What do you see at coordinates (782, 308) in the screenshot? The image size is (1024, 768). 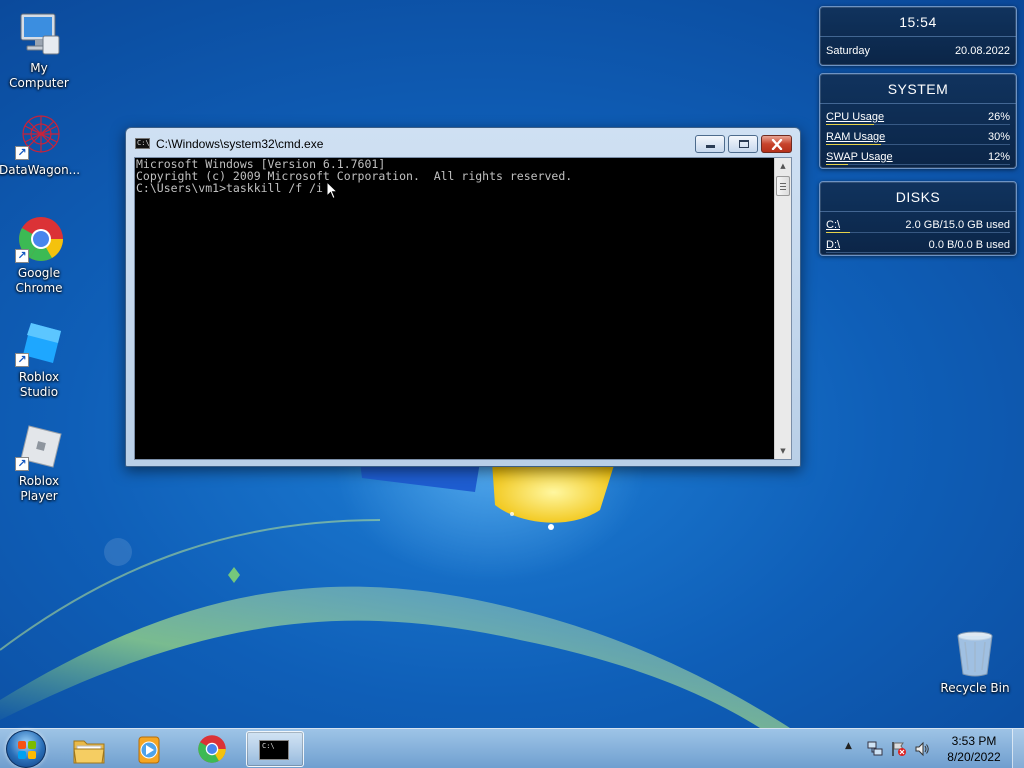 I see `vertical-scrollbar: ▲ ▼` at bounding box center [782, 308].